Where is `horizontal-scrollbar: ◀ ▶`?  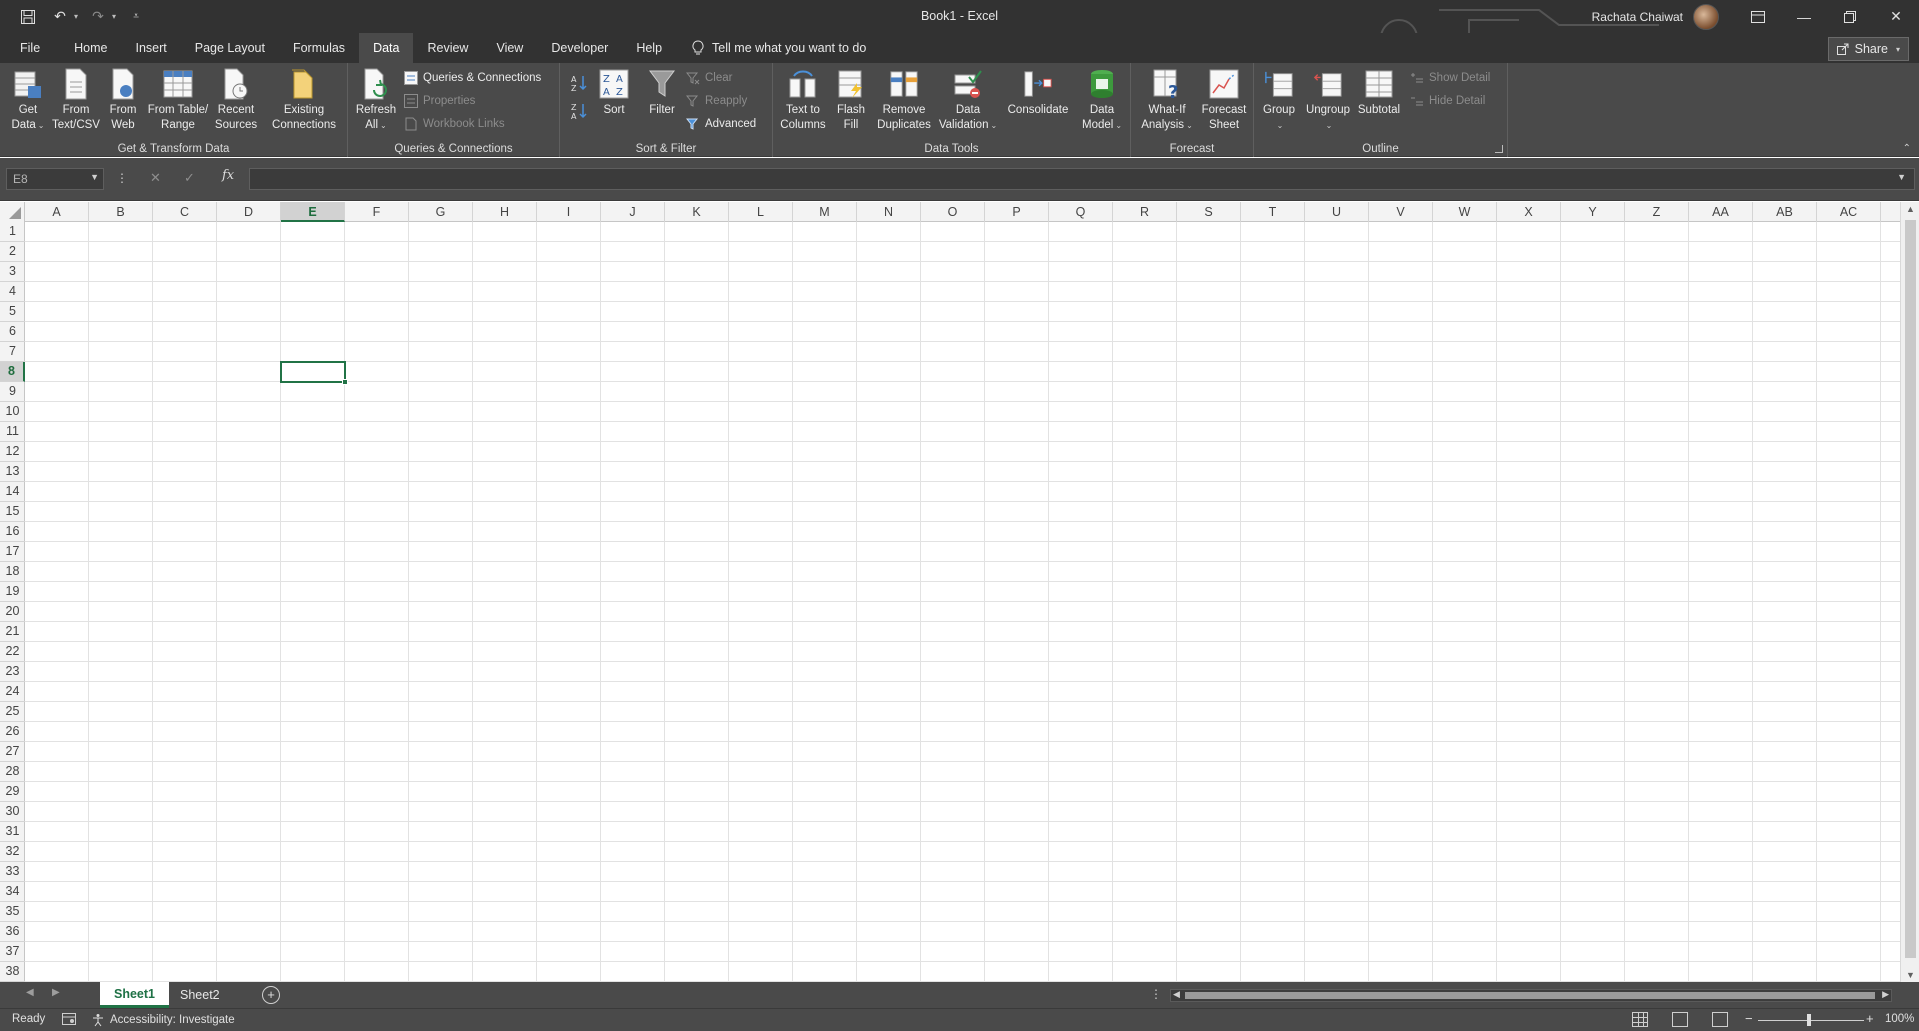
horizontal-scrollbar: ◀ ▶ is located at coordinates (1531, 995).